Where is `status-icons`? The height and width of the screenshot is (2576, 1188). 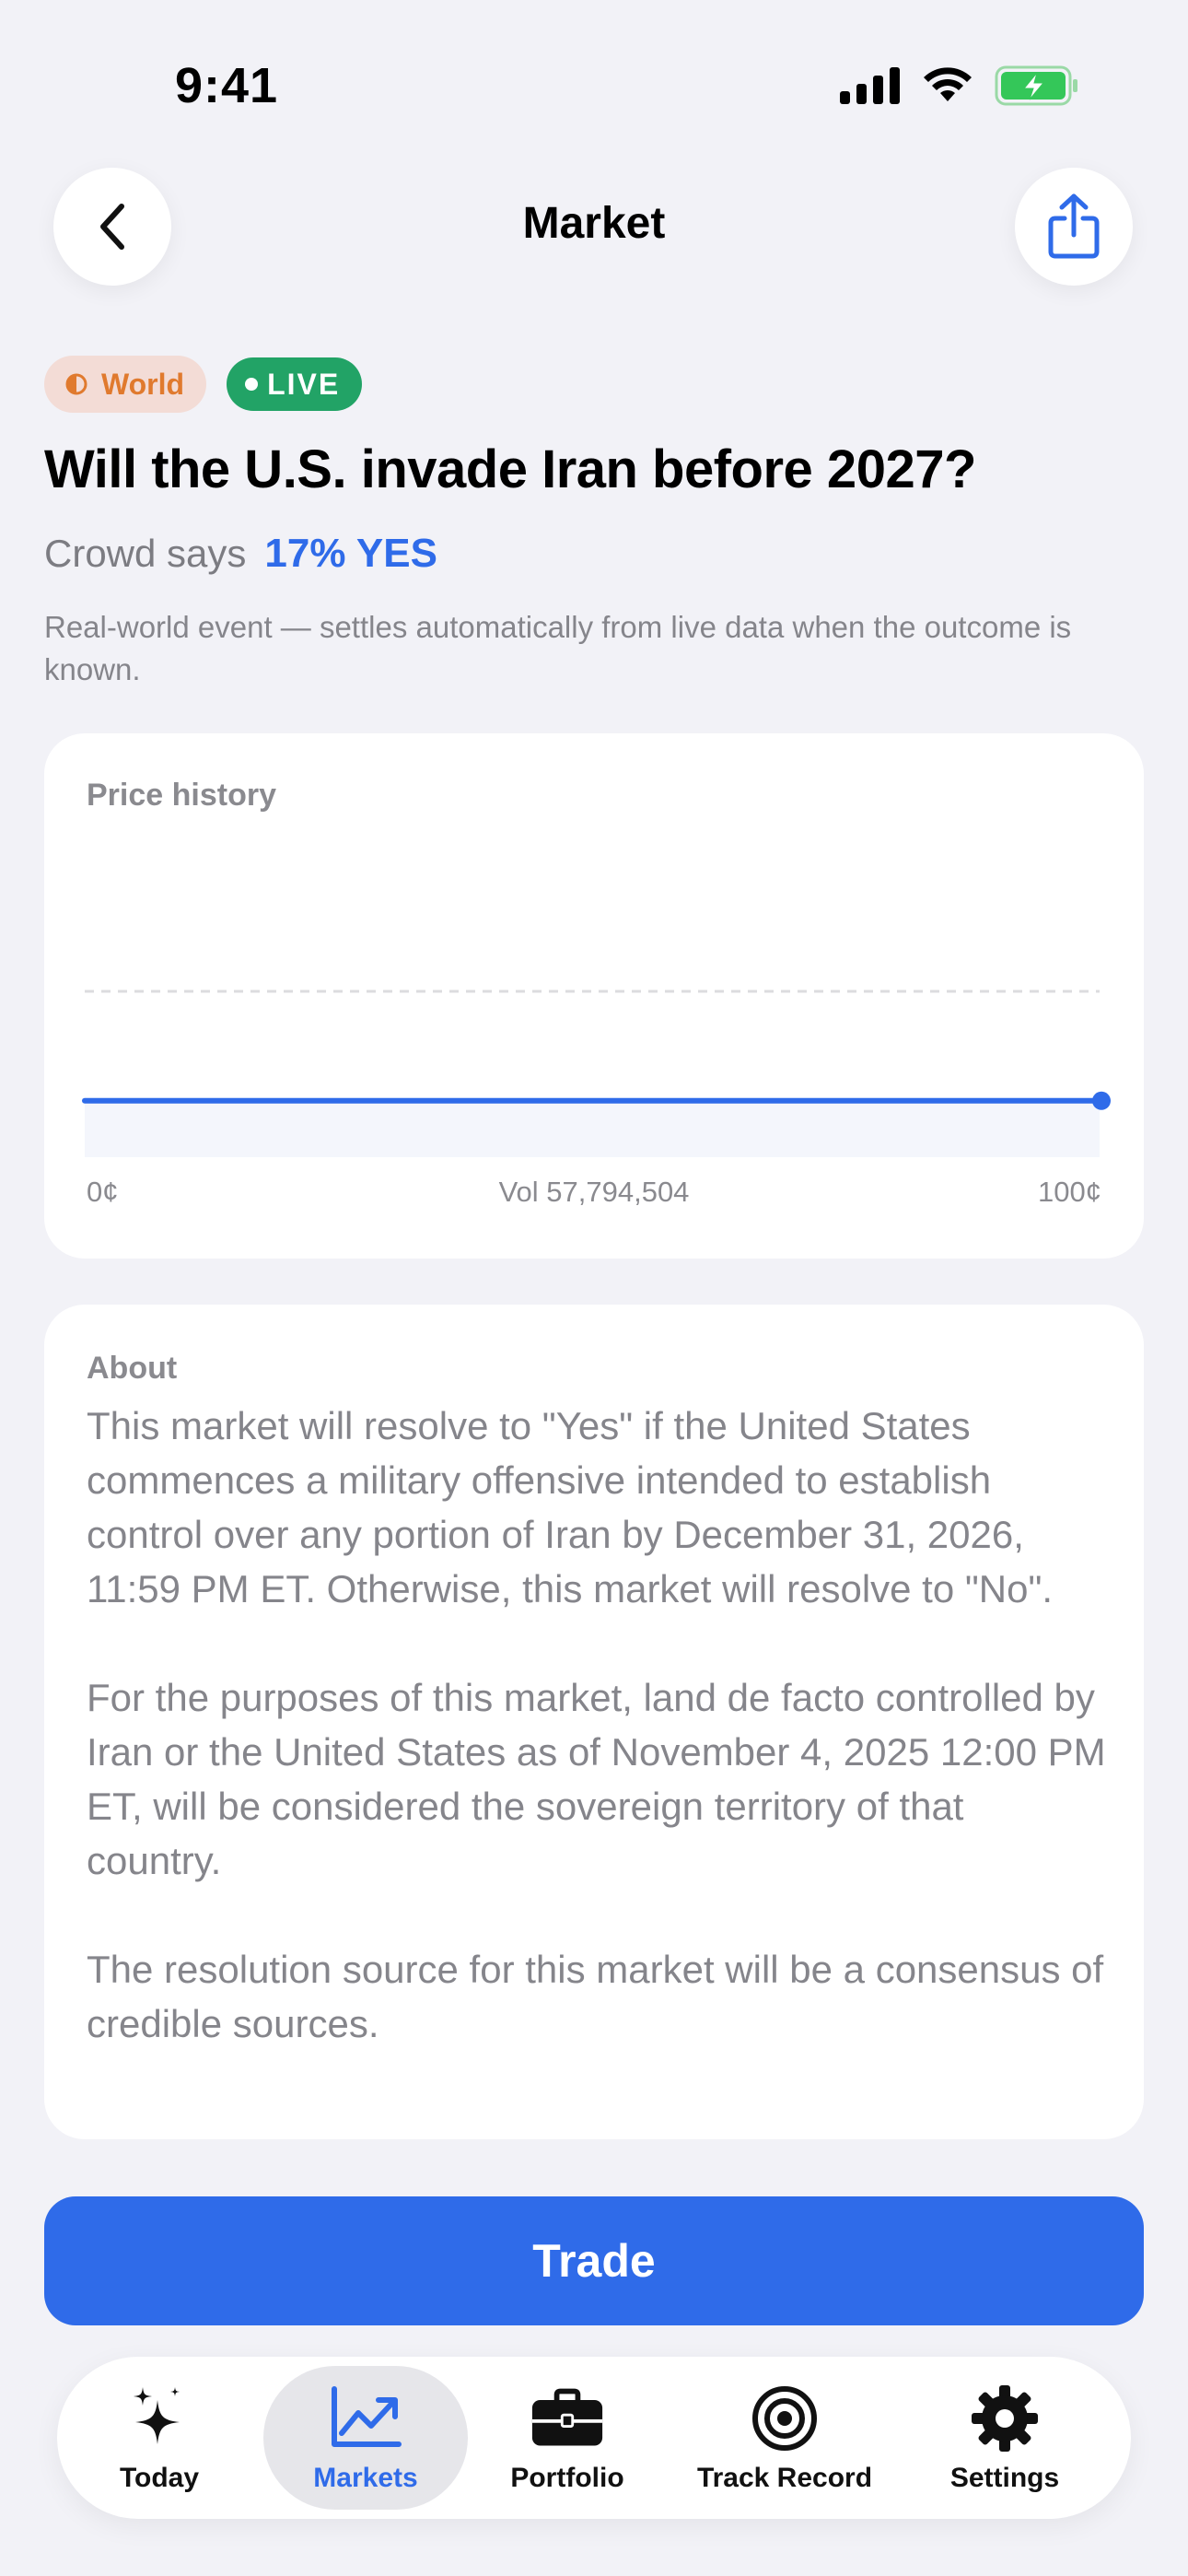
status-icons is located at coordinates (959, 85).